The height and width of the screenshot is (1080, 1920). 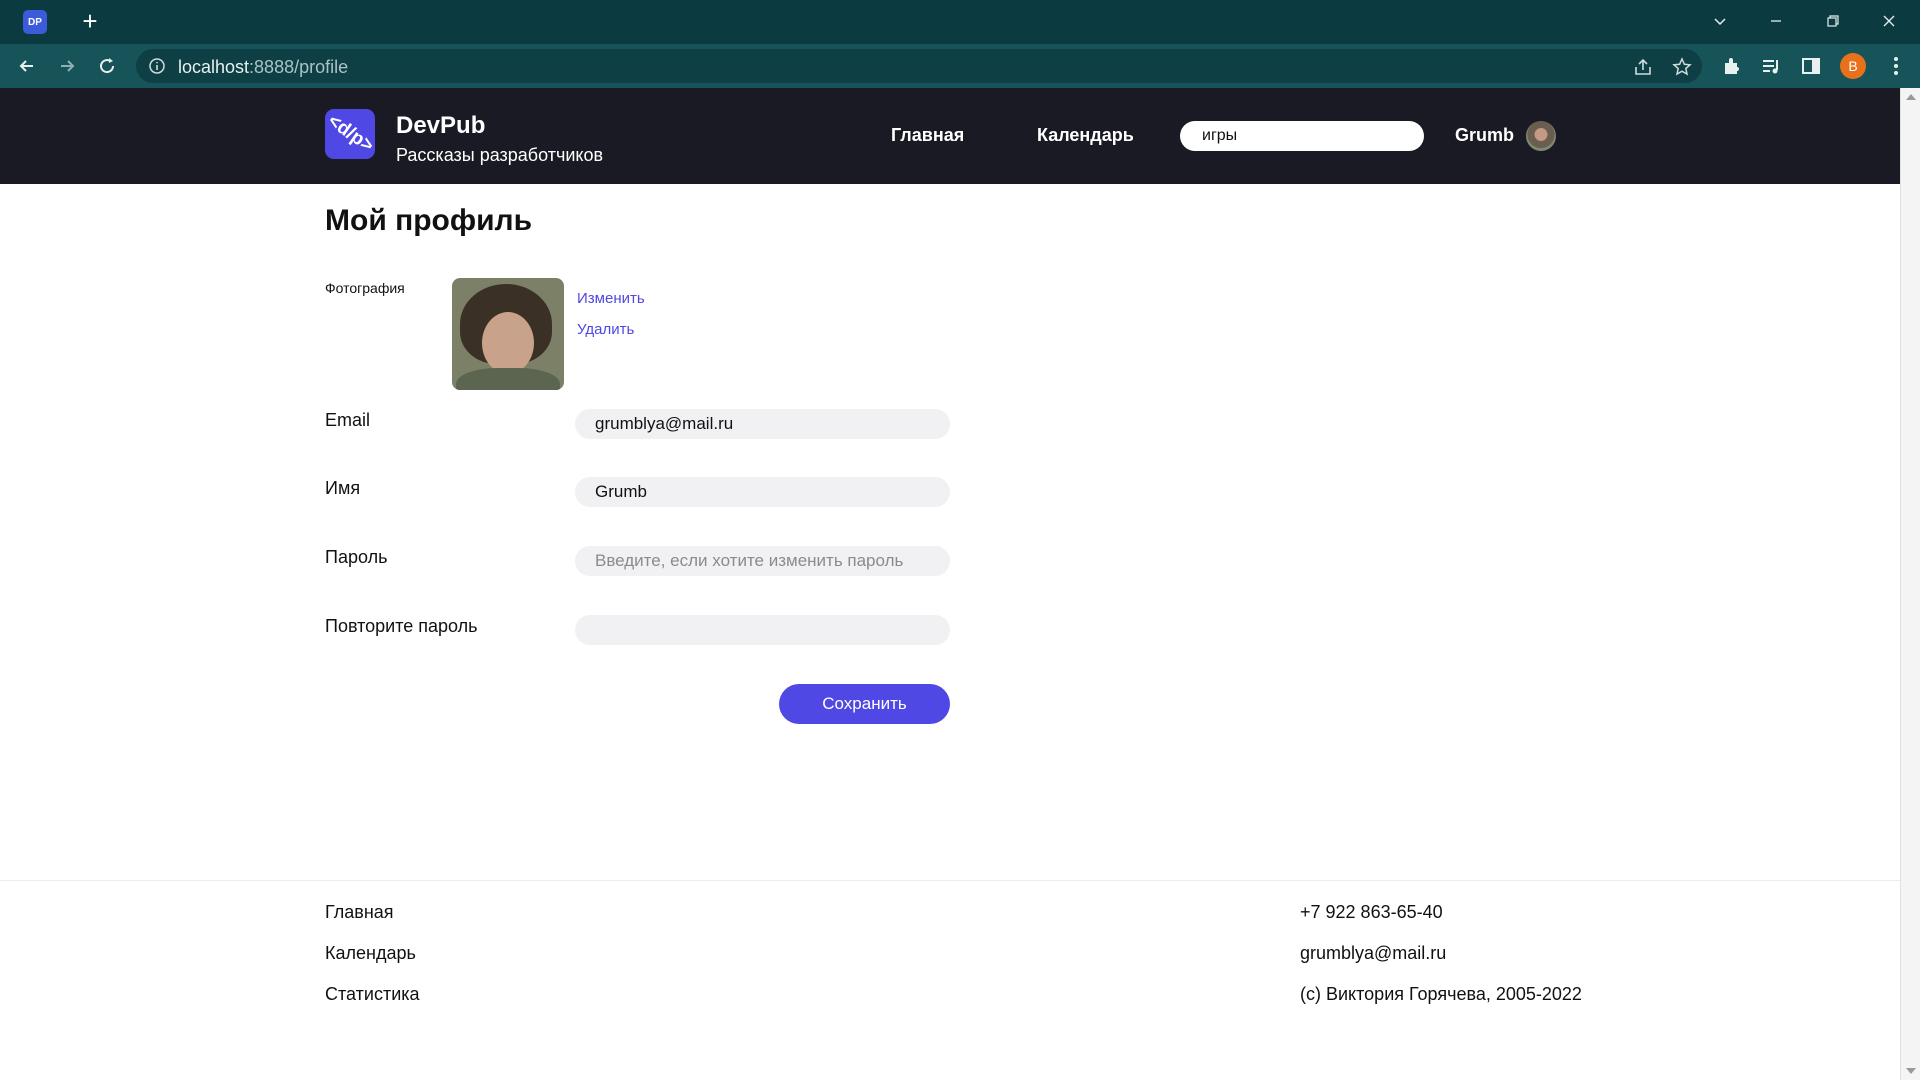 I want to click on footer-link-calendar: Календарь, so click(x=370, y=953).